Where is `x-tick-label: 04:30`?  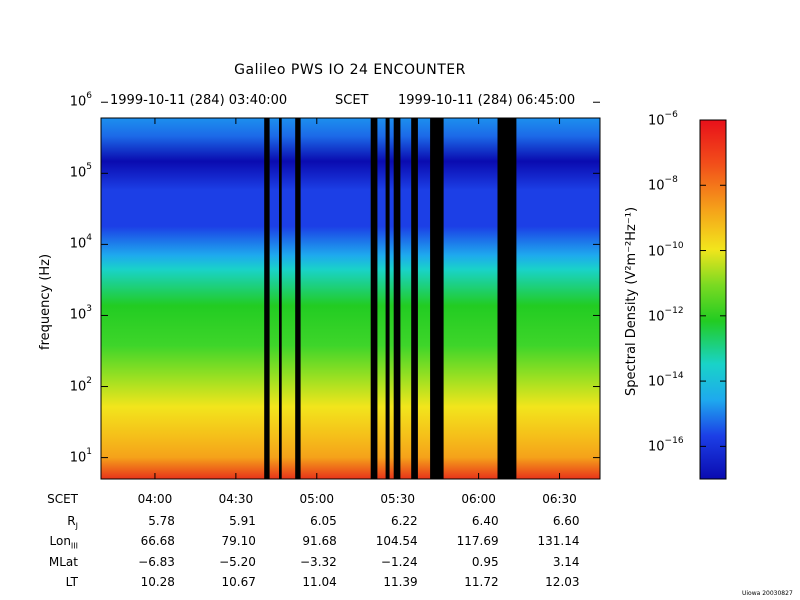 x-tick-label: 04:30 is located at coordinates (236, 499).